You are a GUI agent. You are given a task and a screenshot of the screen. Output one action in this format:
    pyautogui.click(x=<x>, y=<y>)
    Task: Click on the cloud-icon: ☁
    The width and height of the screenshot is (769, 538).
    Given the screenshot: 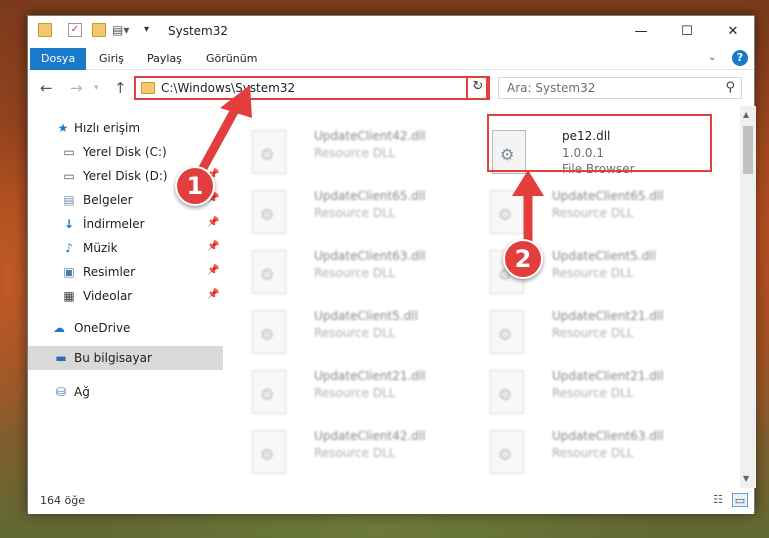 What is the action you would take?
    pyautogui.click(x=59, y=328)
    